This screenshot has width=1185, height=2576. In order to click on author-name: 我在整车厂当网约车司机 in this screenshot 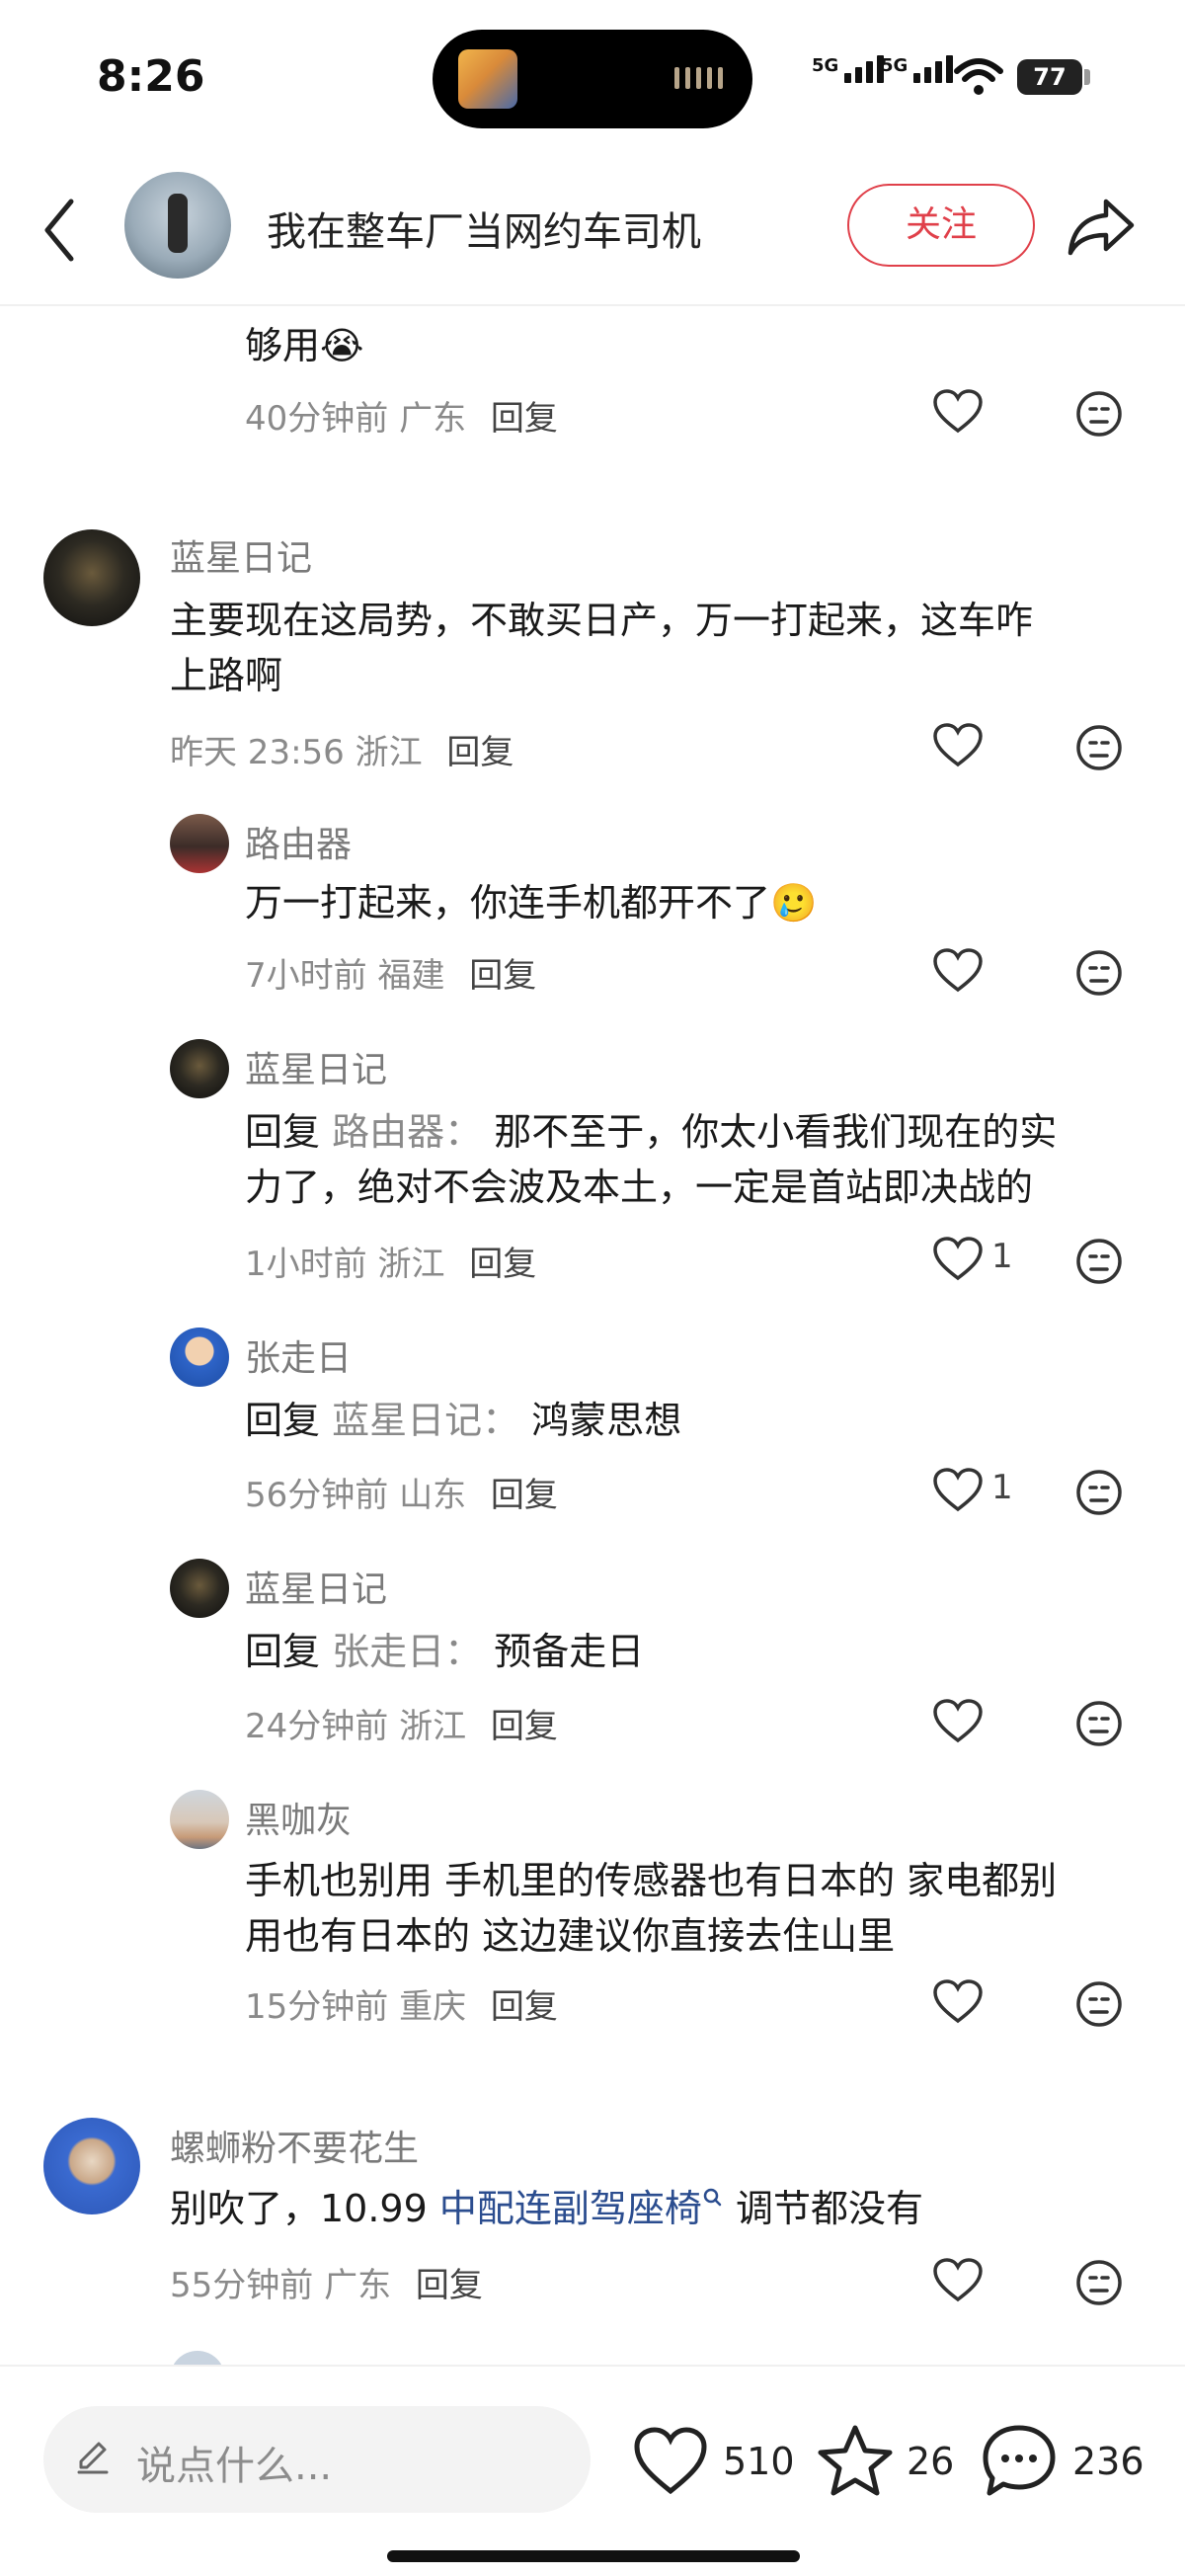, I will do `click(484, 228)`.